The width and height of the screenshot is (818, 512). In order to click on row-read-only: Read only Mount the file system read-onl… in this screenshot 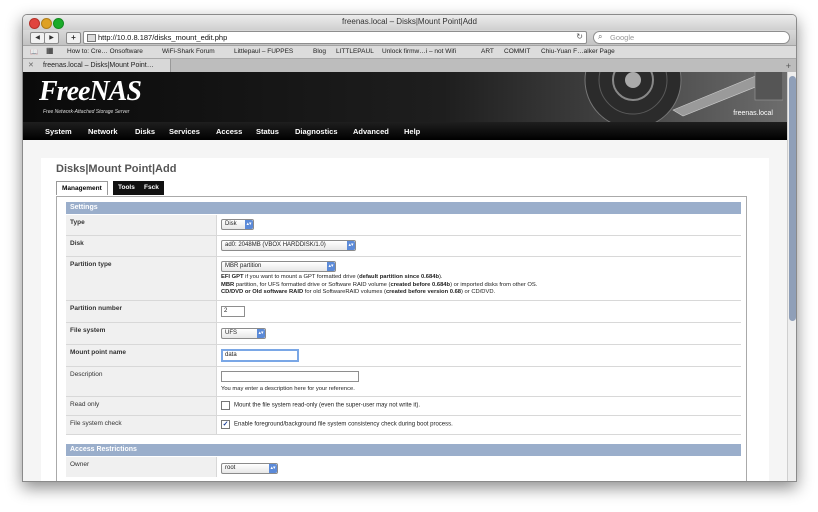, I will do `click(403, 406)`.